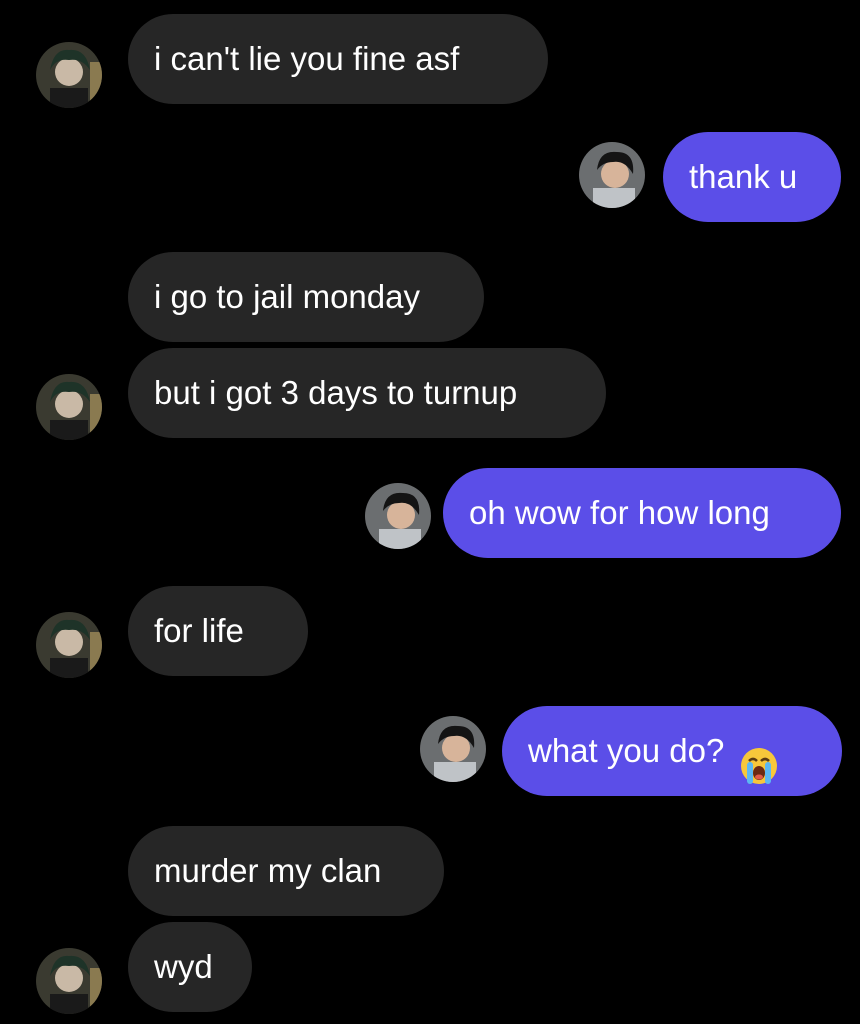 The height and width of the screenshot is (1024, 860). Describe the element at coordinates (218, 631) in the screenshot. I see `incoming-message-bubble: for life` at that location.